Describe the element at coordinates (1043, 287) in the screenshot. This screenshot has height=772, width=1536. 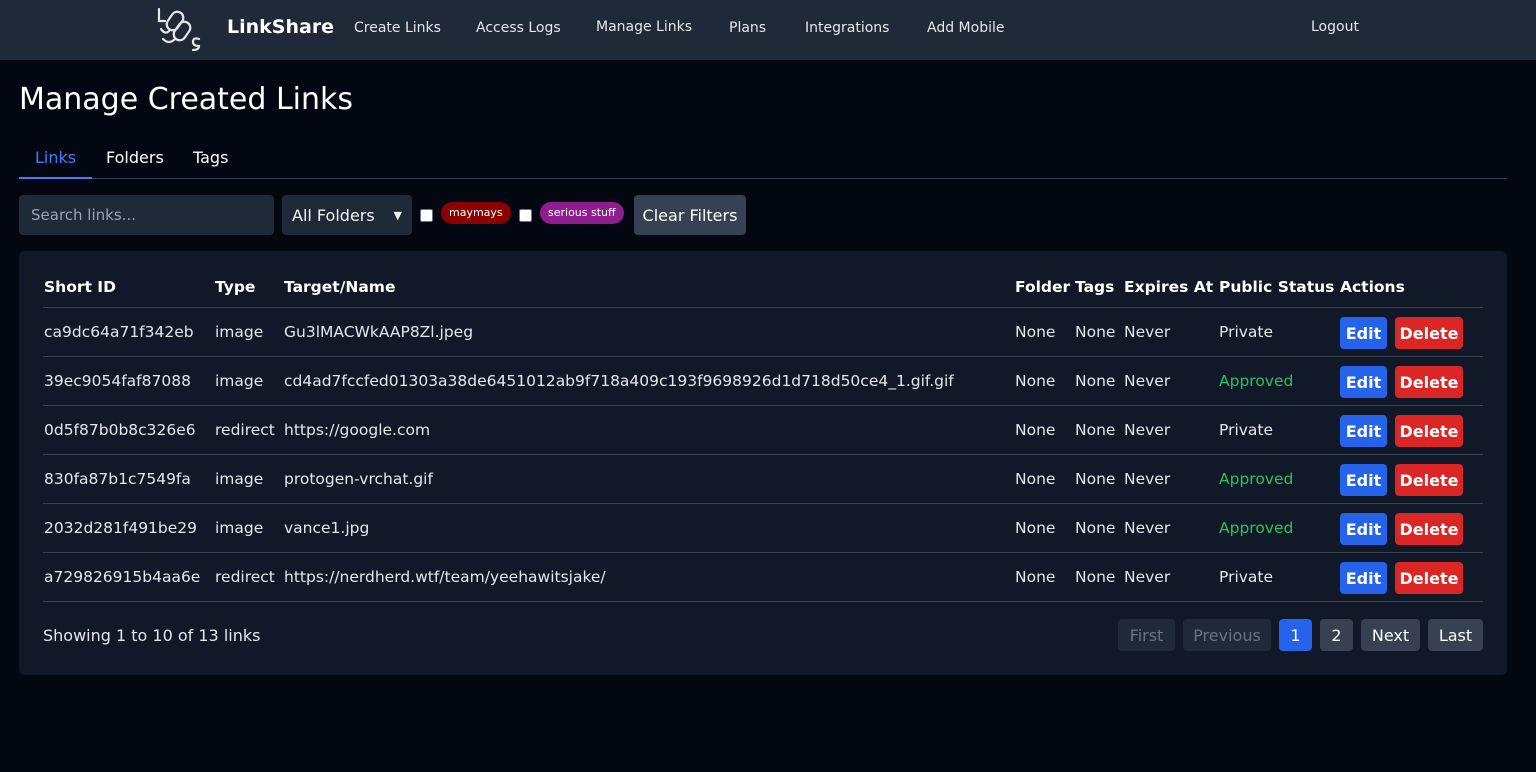
I see `col-header-folder: Folder` at that location.